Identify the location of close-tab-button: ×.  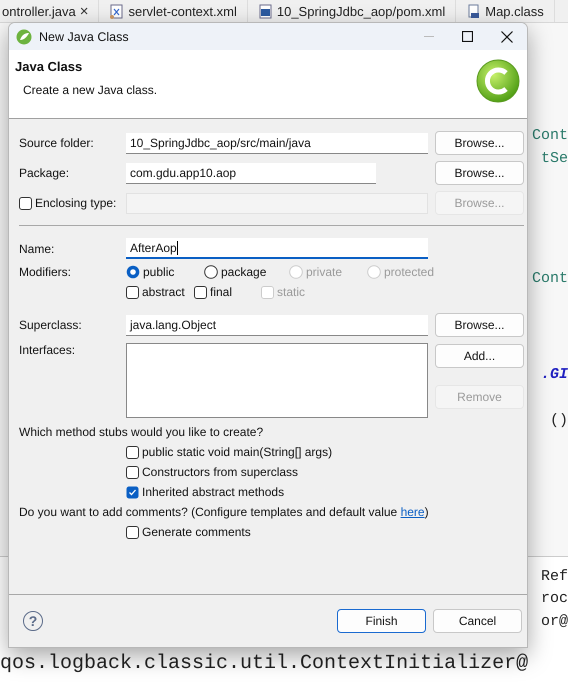
(84, 11).